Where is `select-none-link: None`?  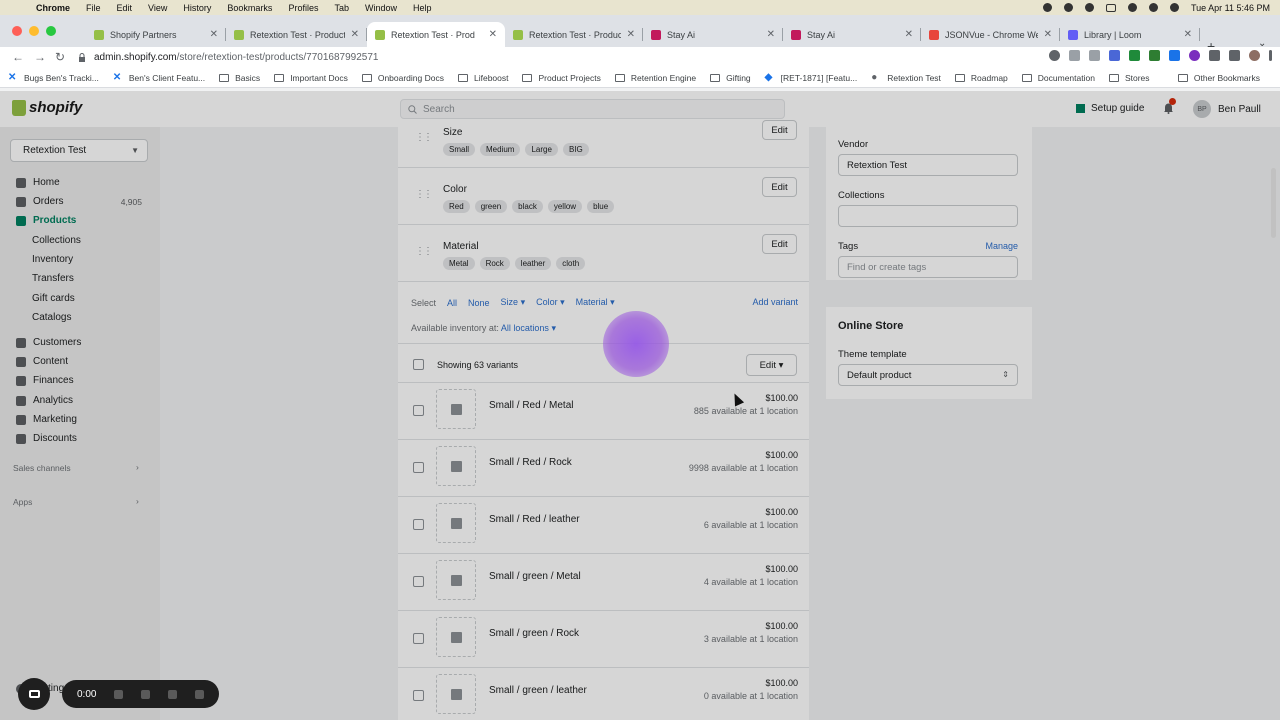 select-none-link: None is located at coordinates (479, 303).